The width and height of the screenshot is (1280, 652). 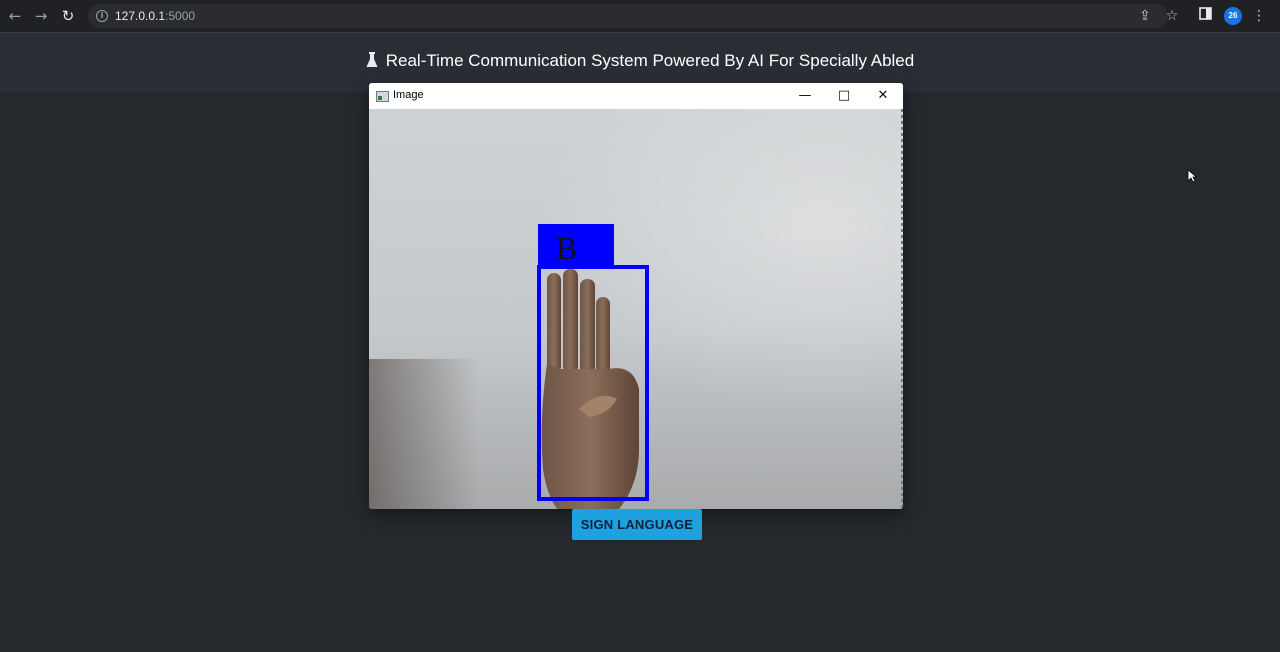 I want to click on browser-toolbar: ← → ↻ i 127.0.0.1:5000 ⇪ ☆ 26 ⋮, so click(x=640, y=16).